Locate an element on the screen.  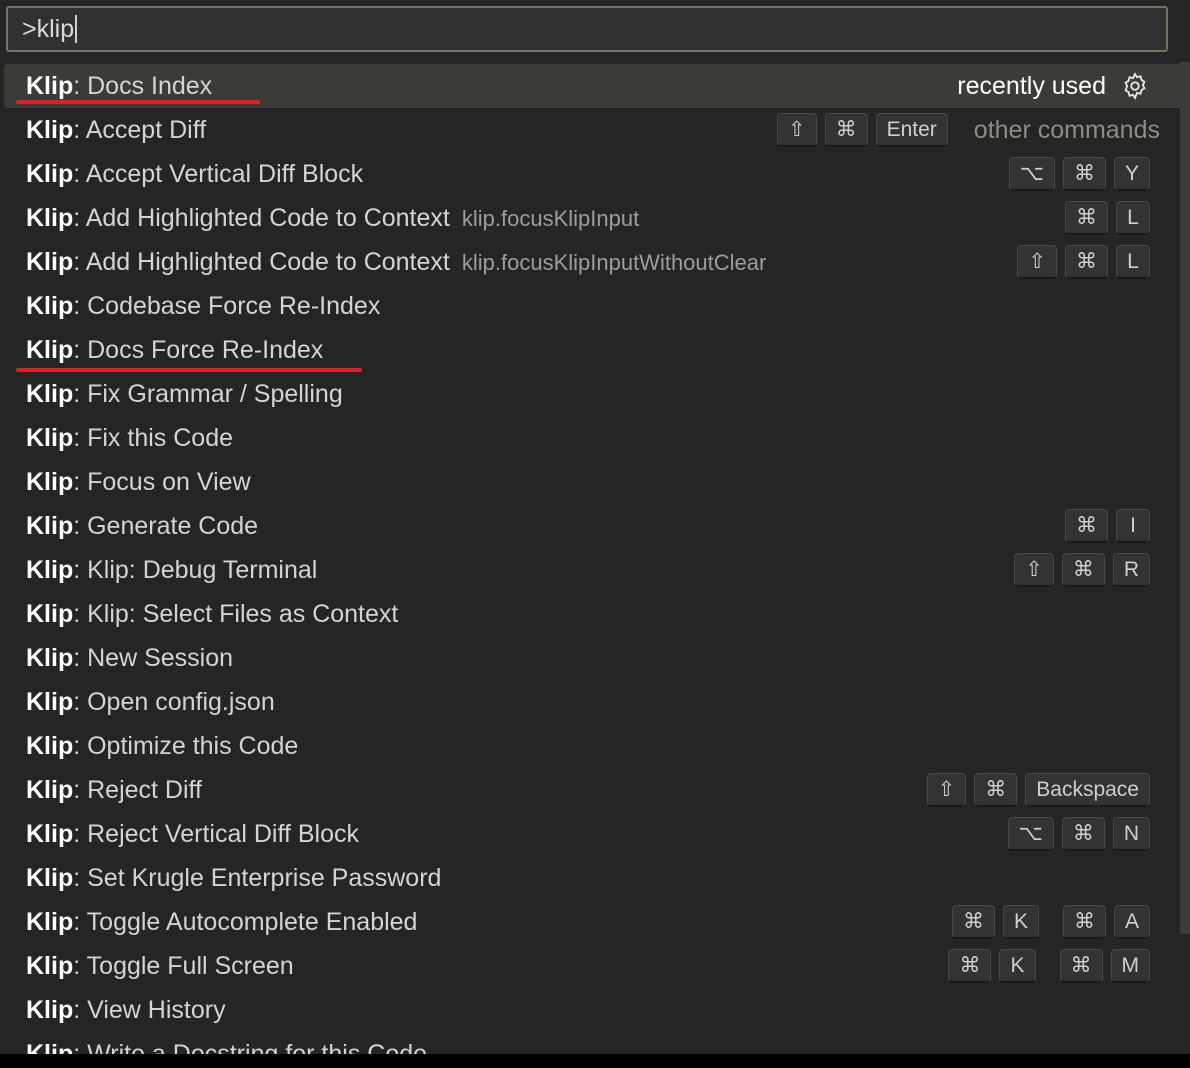
command-label: Klip: Optimize this Code is located at coordinates (162, 746).